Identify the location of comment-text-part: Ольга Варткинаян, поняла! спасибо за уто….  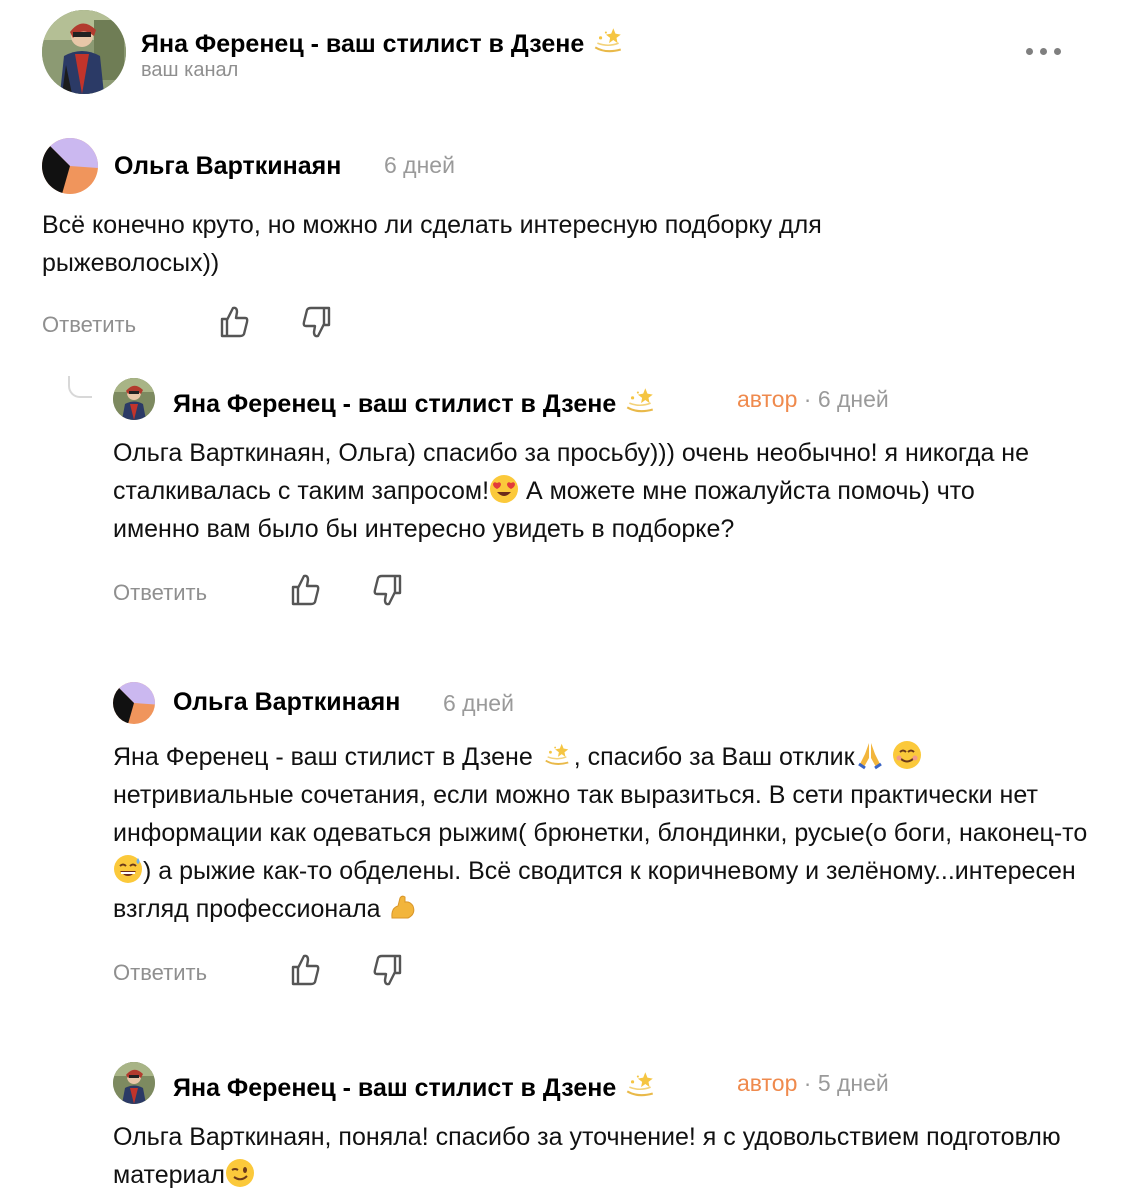
(587, 1156).